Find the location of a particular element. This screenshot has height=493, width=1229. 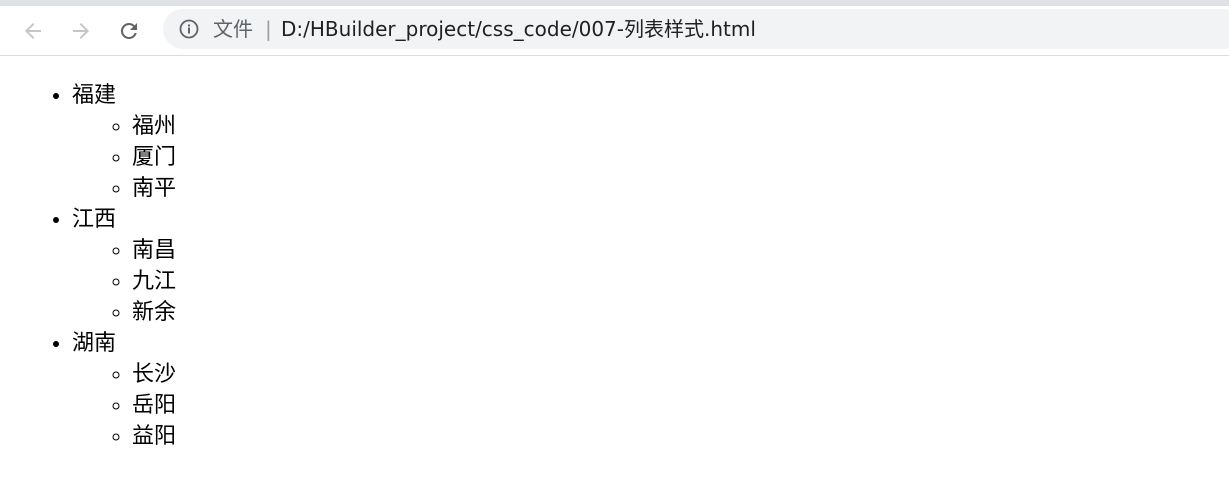

scheme-label: 文件 is located at coordinates (233, 29).